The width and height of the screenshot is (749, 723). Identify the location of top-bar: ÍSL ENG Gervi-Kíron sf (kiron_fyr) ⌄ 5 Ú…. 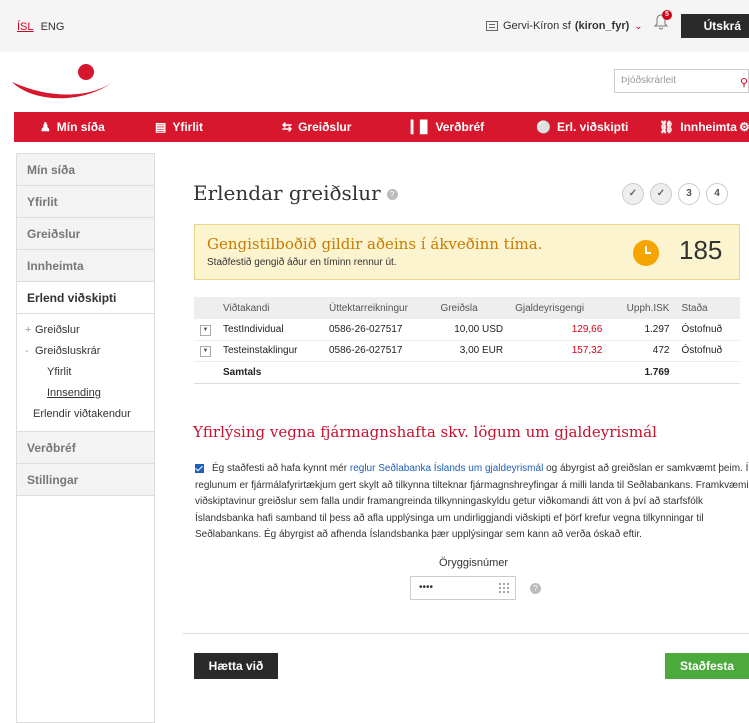
(374, 26).